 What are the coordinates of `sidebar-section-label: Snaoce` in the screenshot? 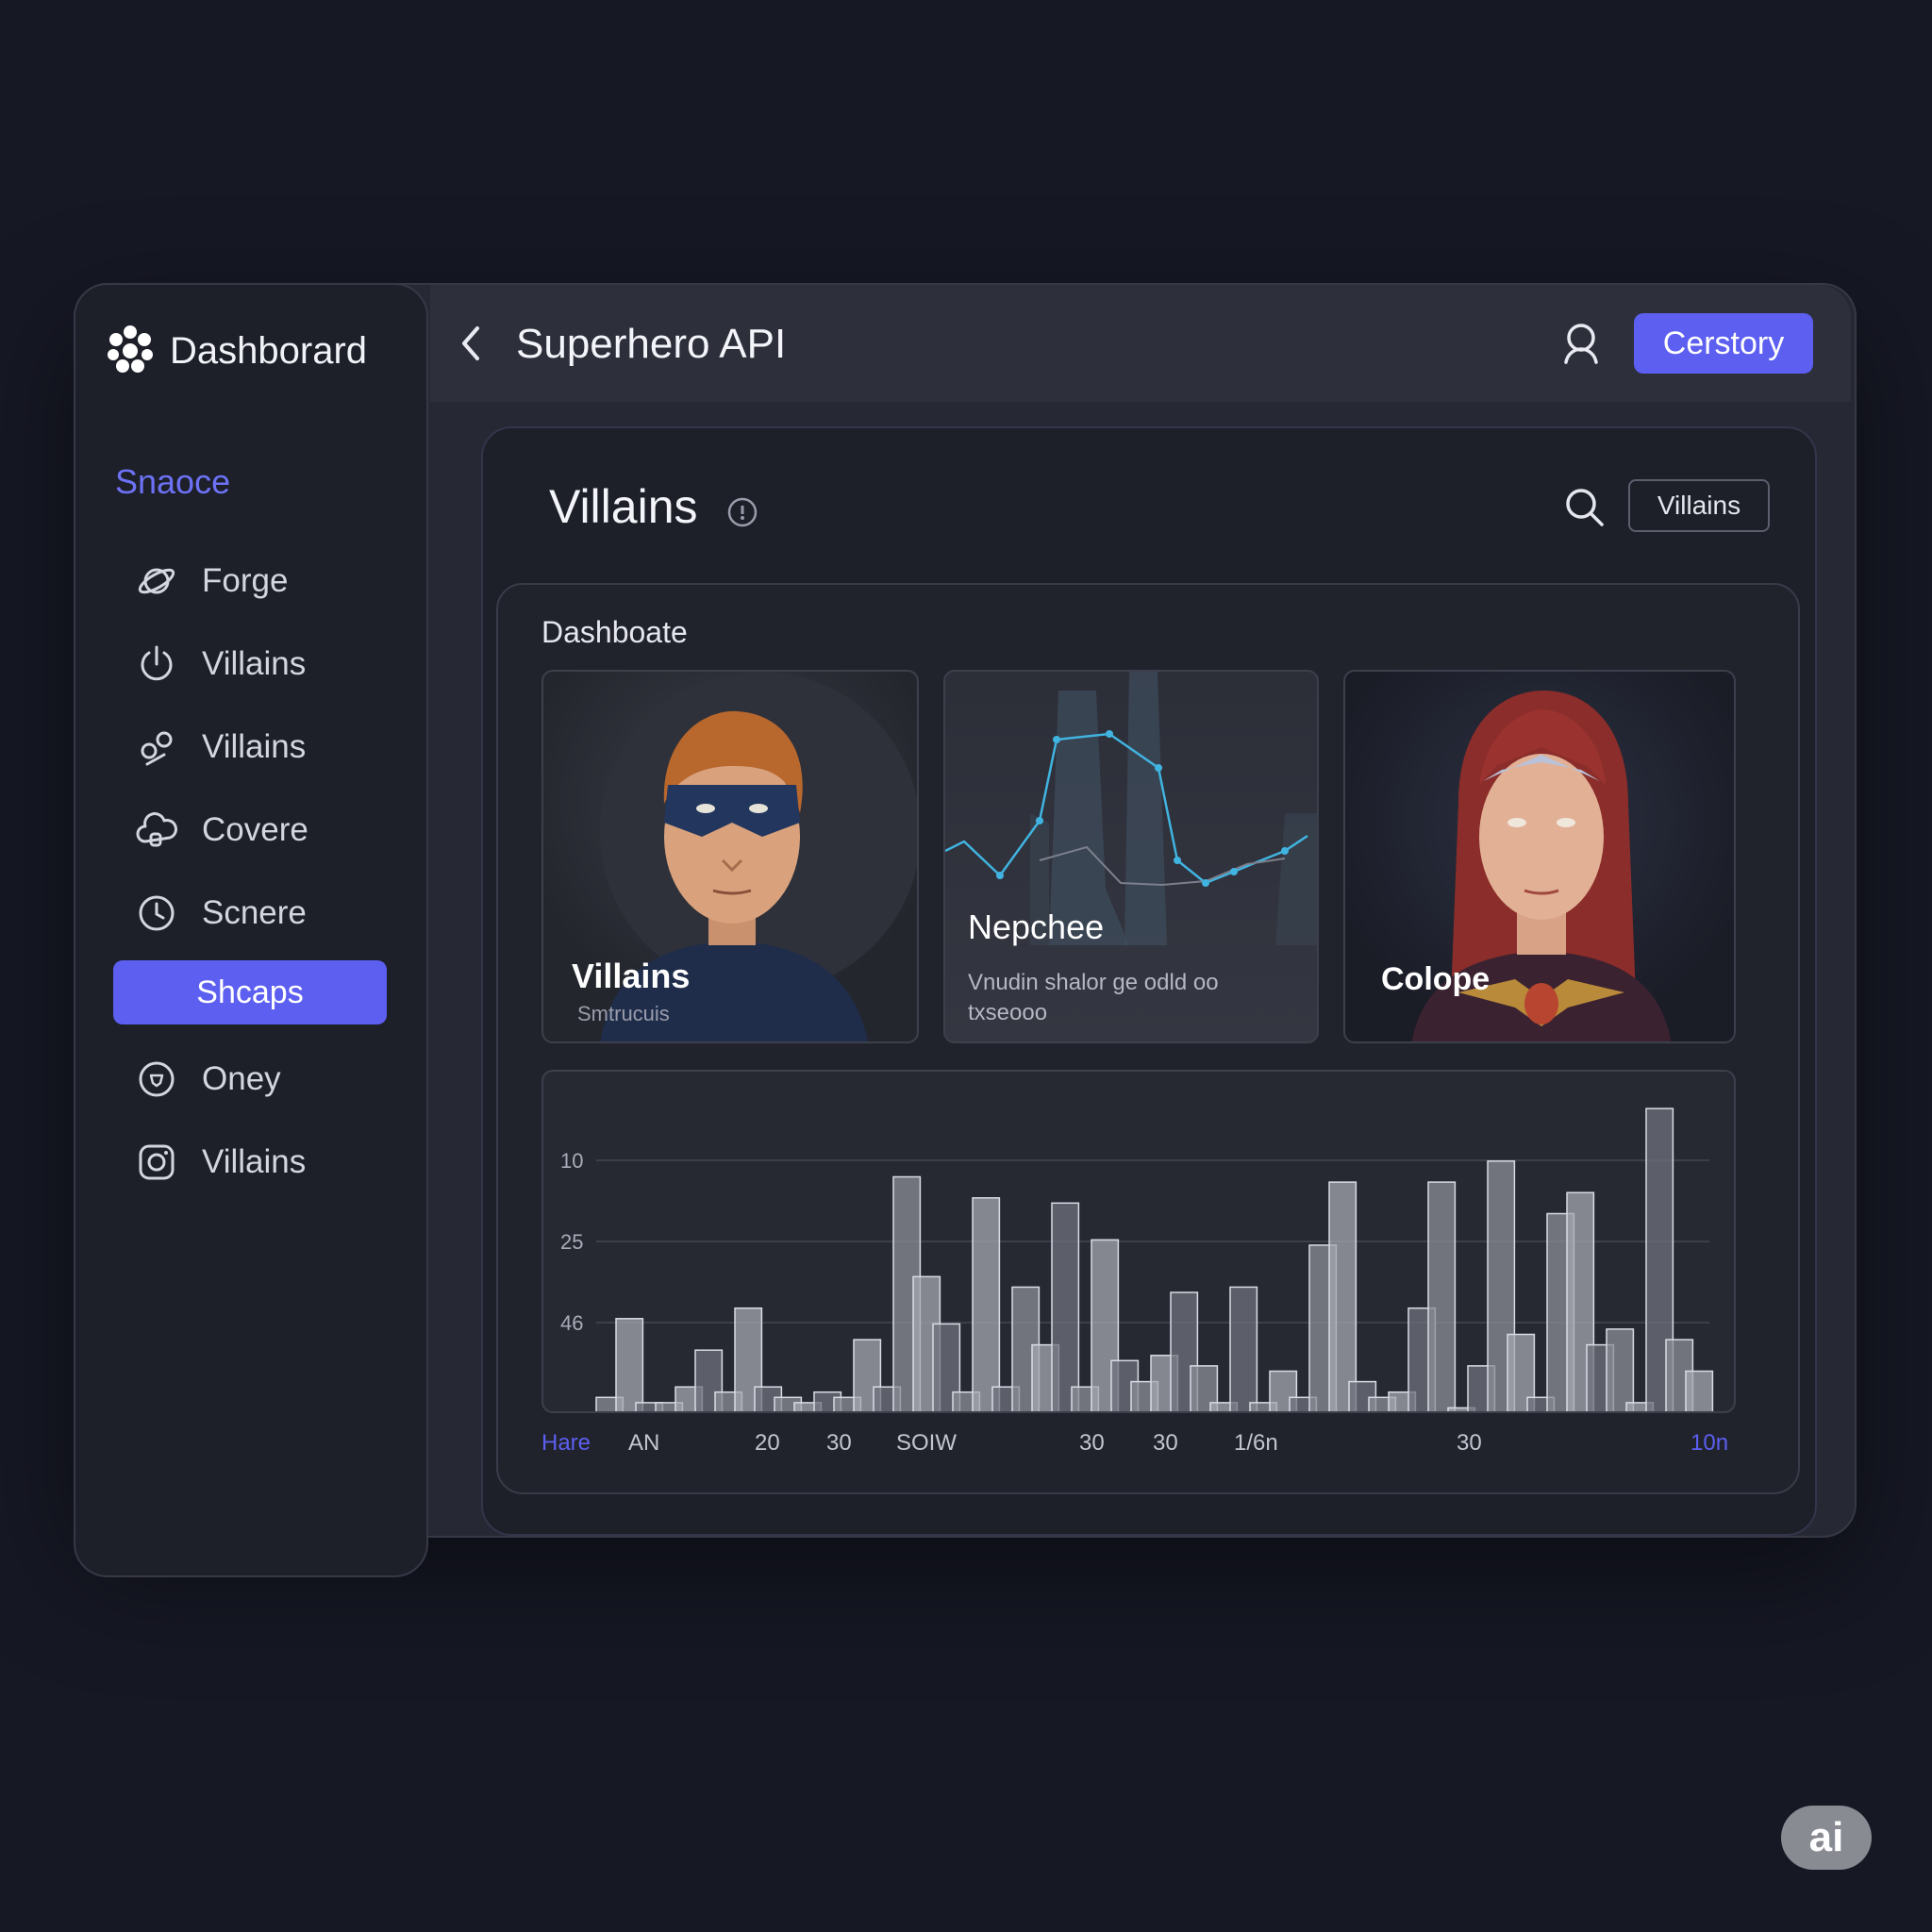 It's located at (173, 481).